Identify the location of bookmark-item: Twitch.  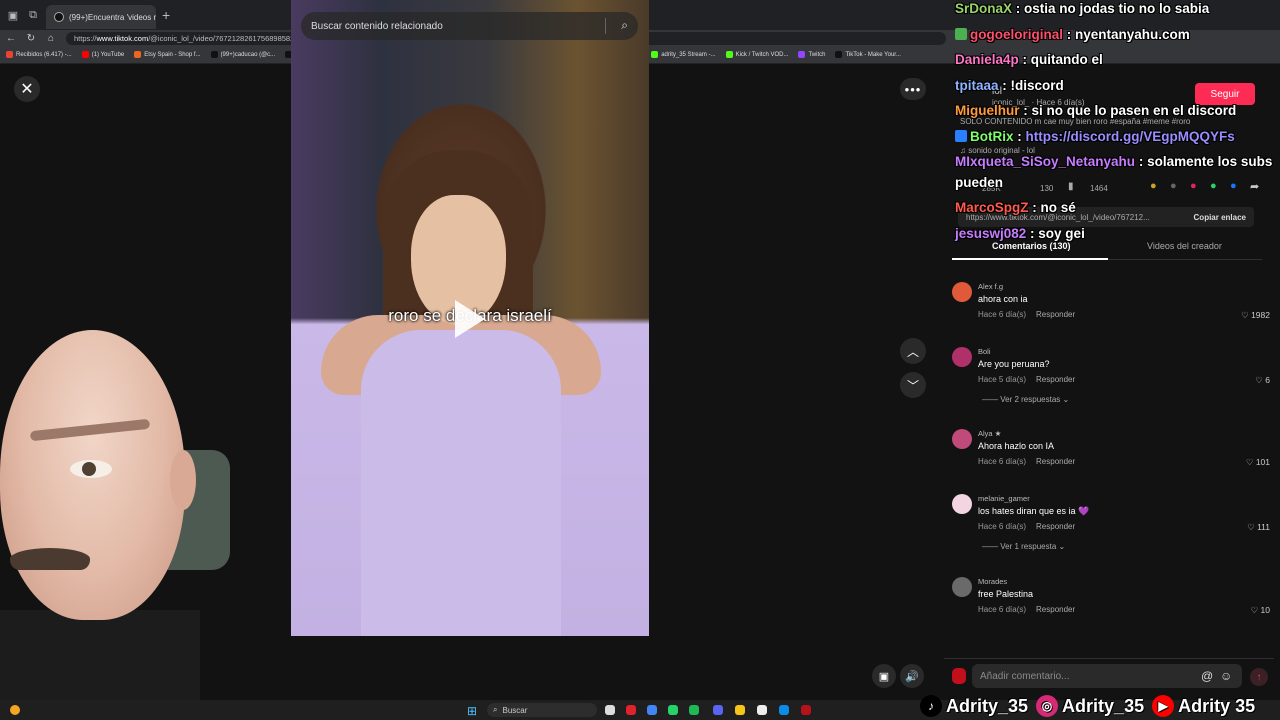
(811, 54).